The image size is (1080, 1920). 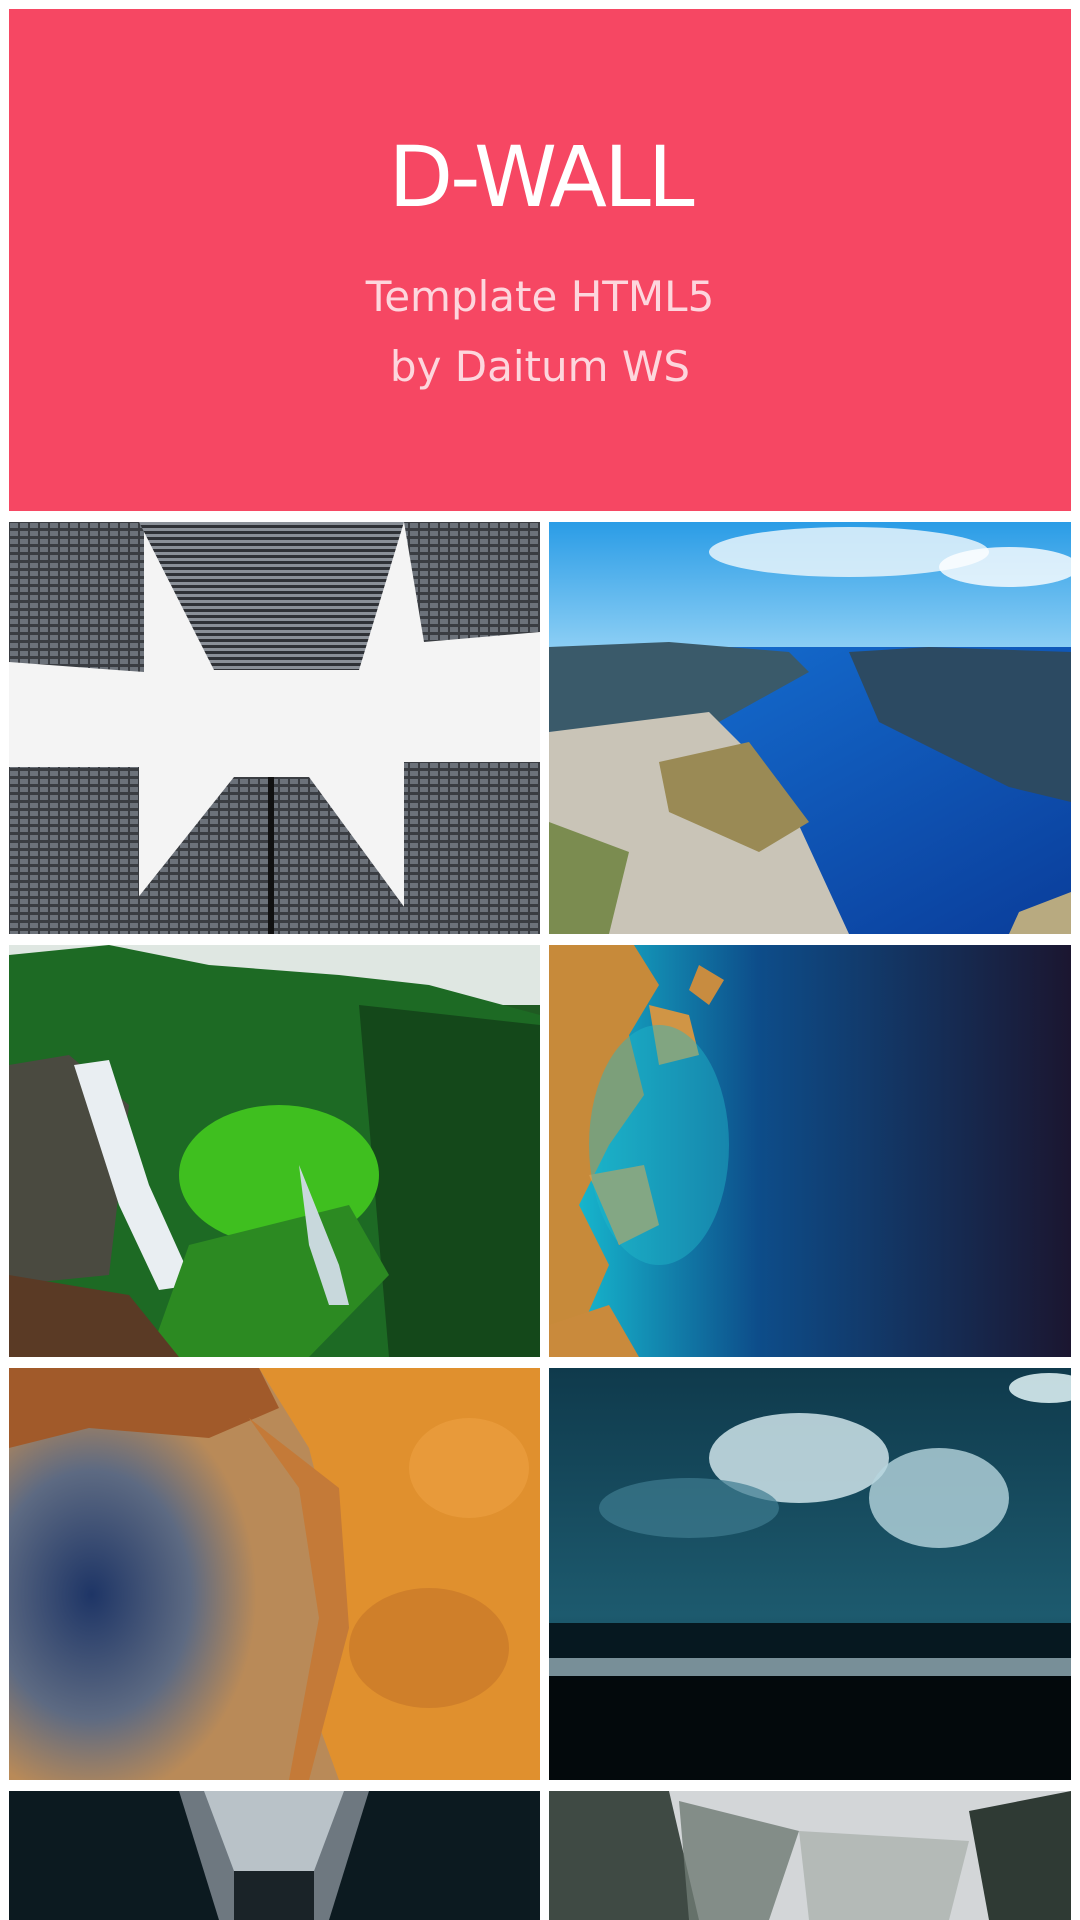 I want to click on gallery-tile-misty-forest, so click(x=810, y=1855).